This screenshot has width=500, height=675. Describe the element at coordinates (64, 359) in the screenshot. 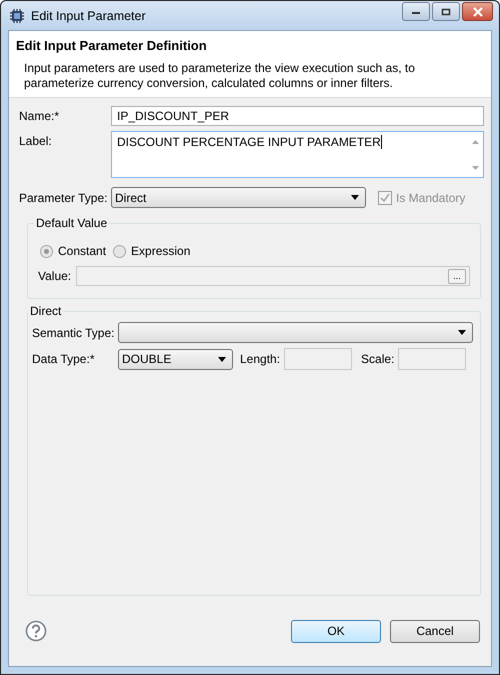

I see `data-type-label: Data Type:*` at that location.